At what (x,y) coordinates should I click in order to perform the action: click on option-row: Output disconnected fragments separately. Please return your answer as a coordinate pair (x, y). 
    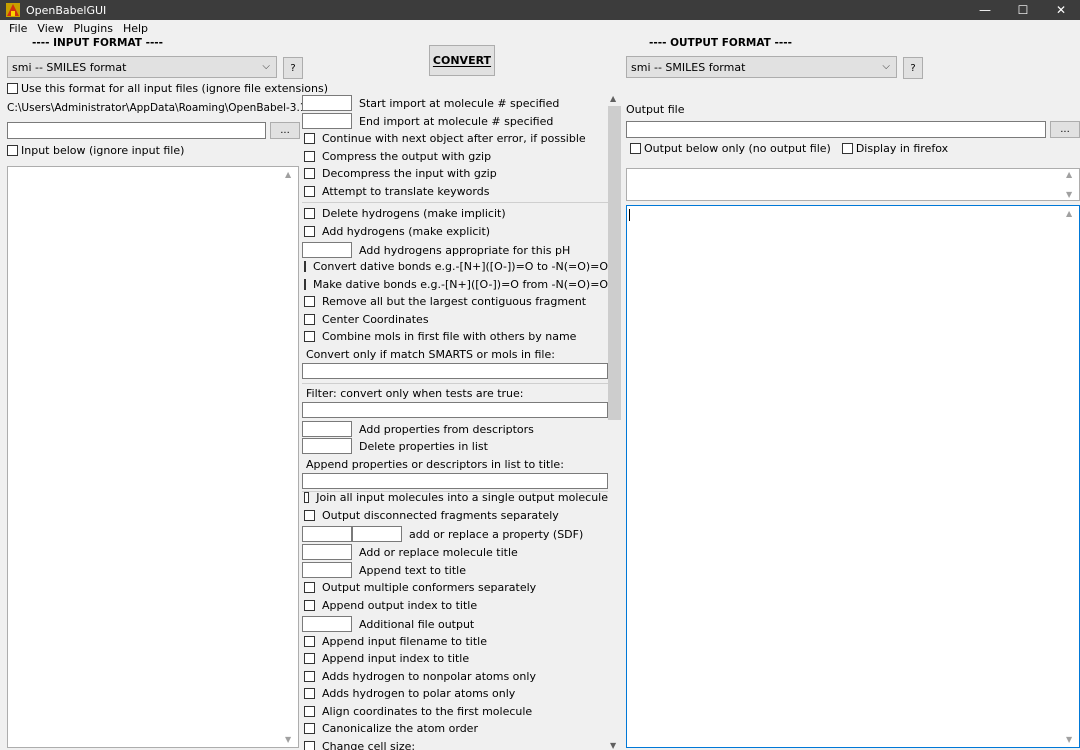
    Looking at the image, I should click on (455, 515).